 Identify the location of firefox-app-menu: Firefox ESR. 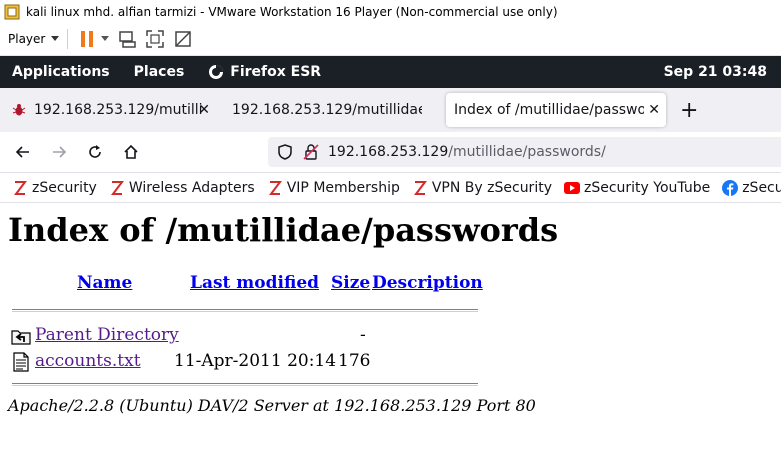
(264, 72).